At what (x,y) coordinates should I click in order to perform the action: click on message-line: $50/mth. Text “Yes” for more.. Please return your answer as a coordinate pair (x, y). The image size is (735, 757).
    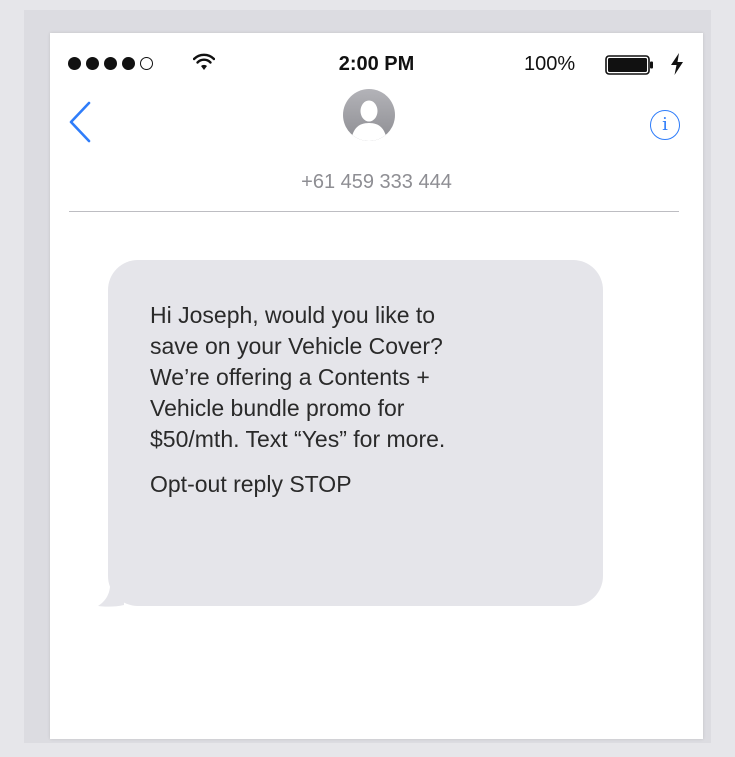
    Looking at the image, I should click on (298, 439).